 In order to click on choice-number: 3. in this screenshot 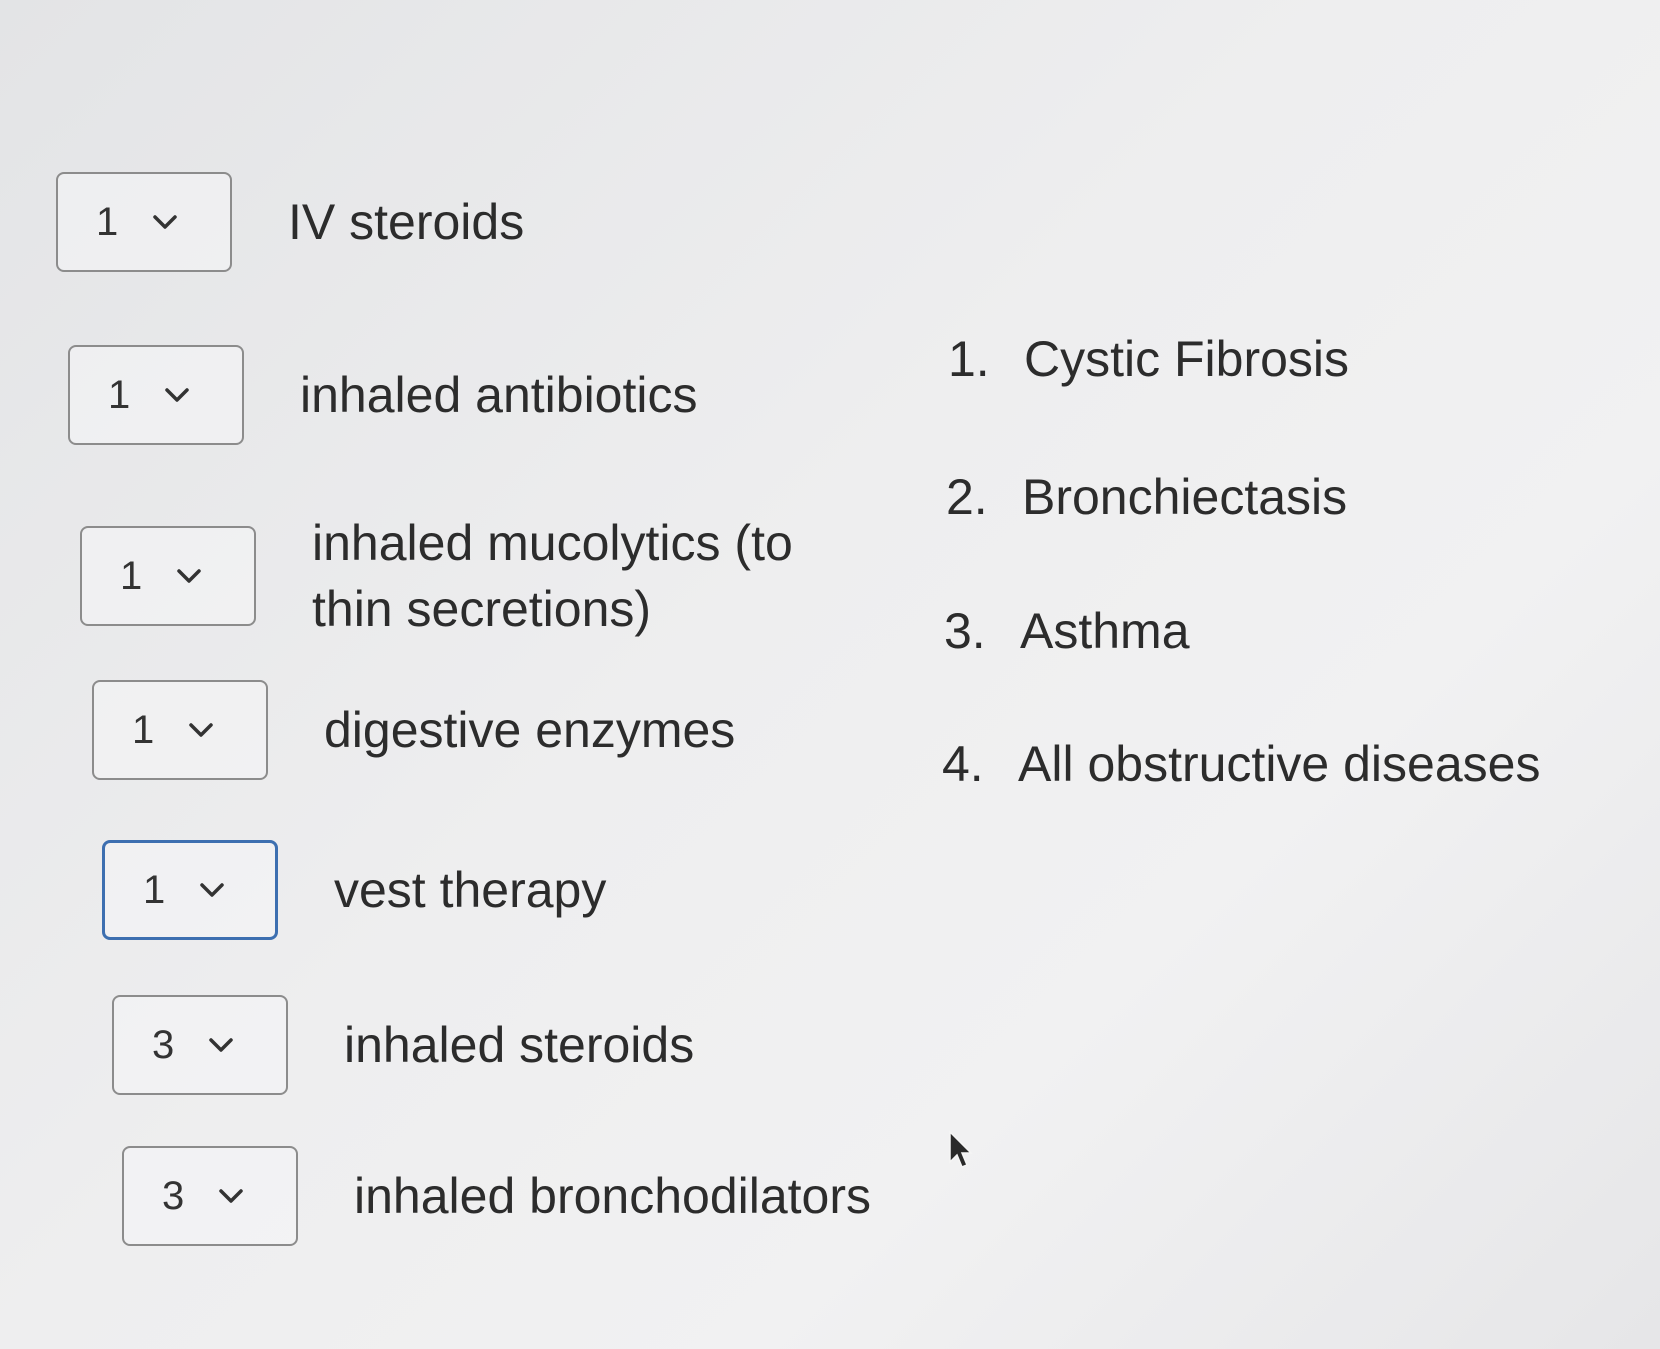, I will do `click(965, 631)`.